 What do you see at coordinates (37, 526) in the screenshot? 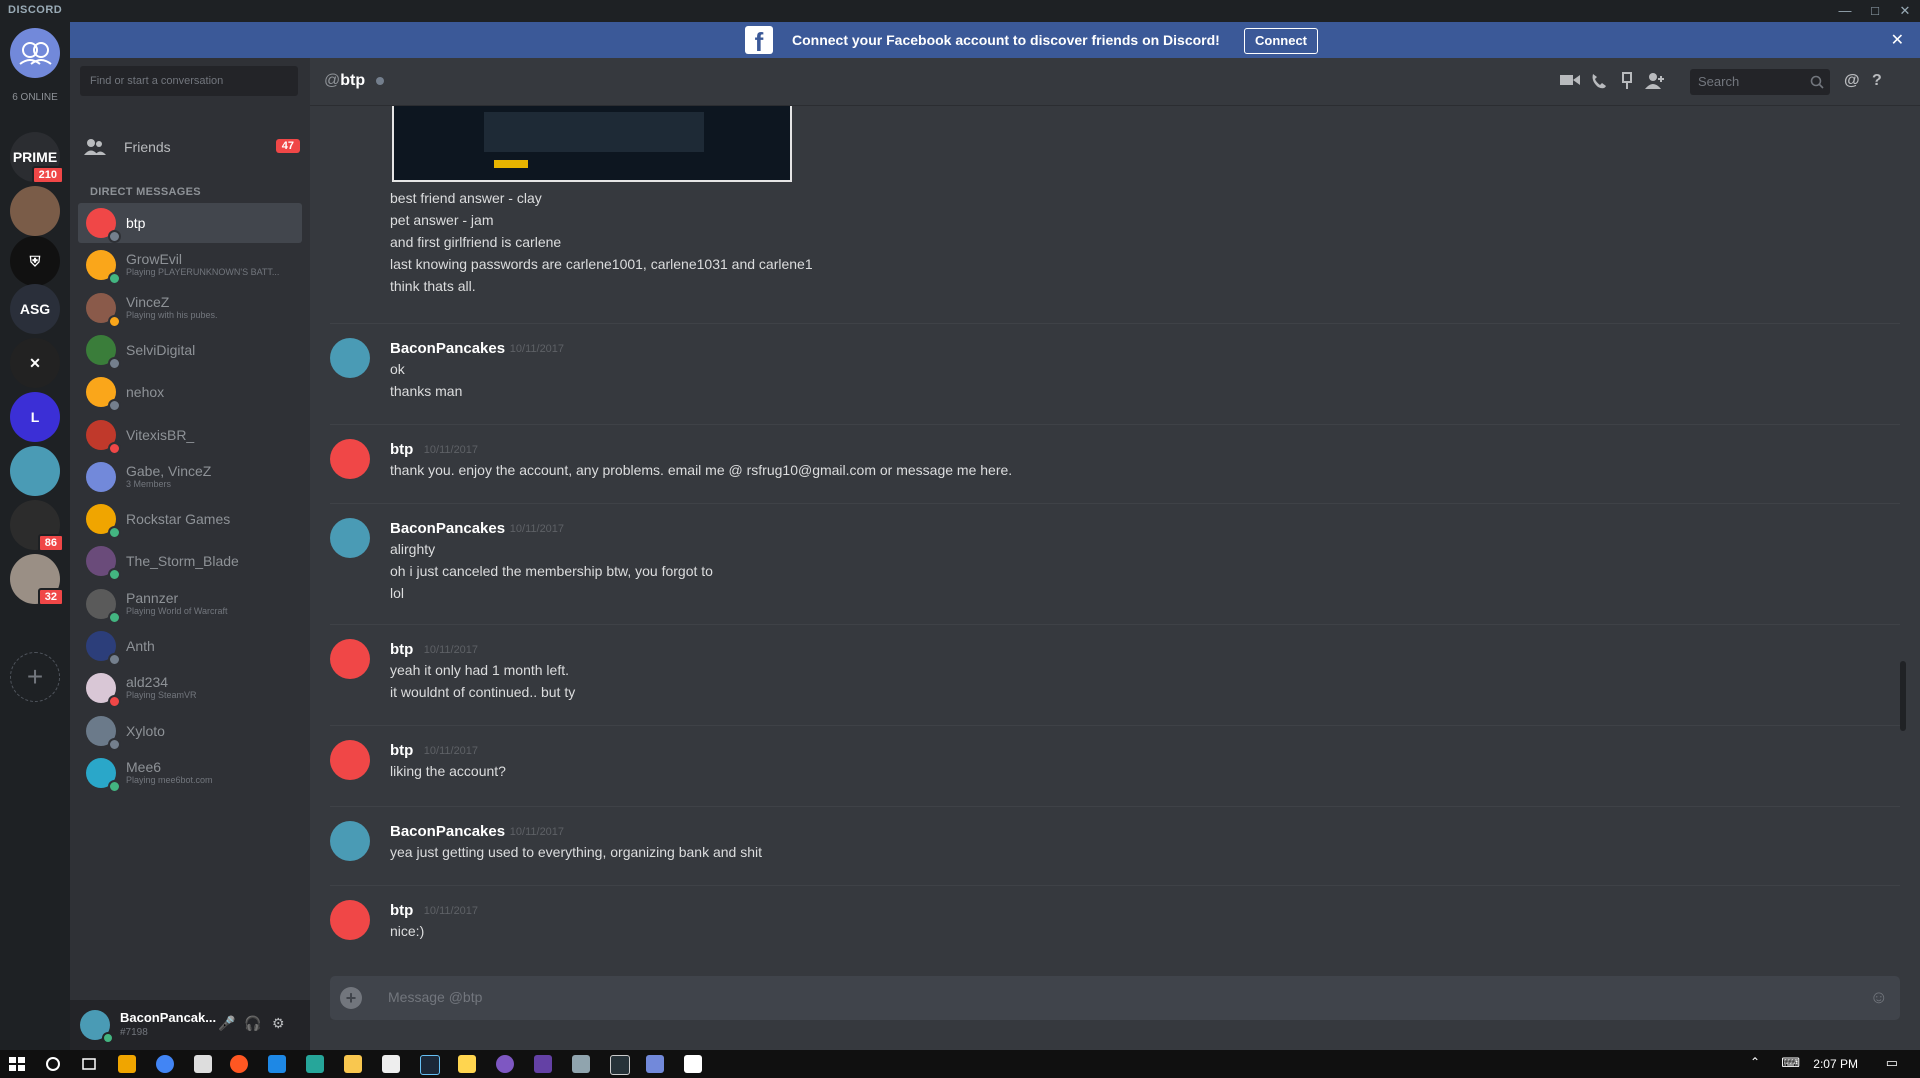
I see `server-dark-server: 86` at bounding box center [37, 526].